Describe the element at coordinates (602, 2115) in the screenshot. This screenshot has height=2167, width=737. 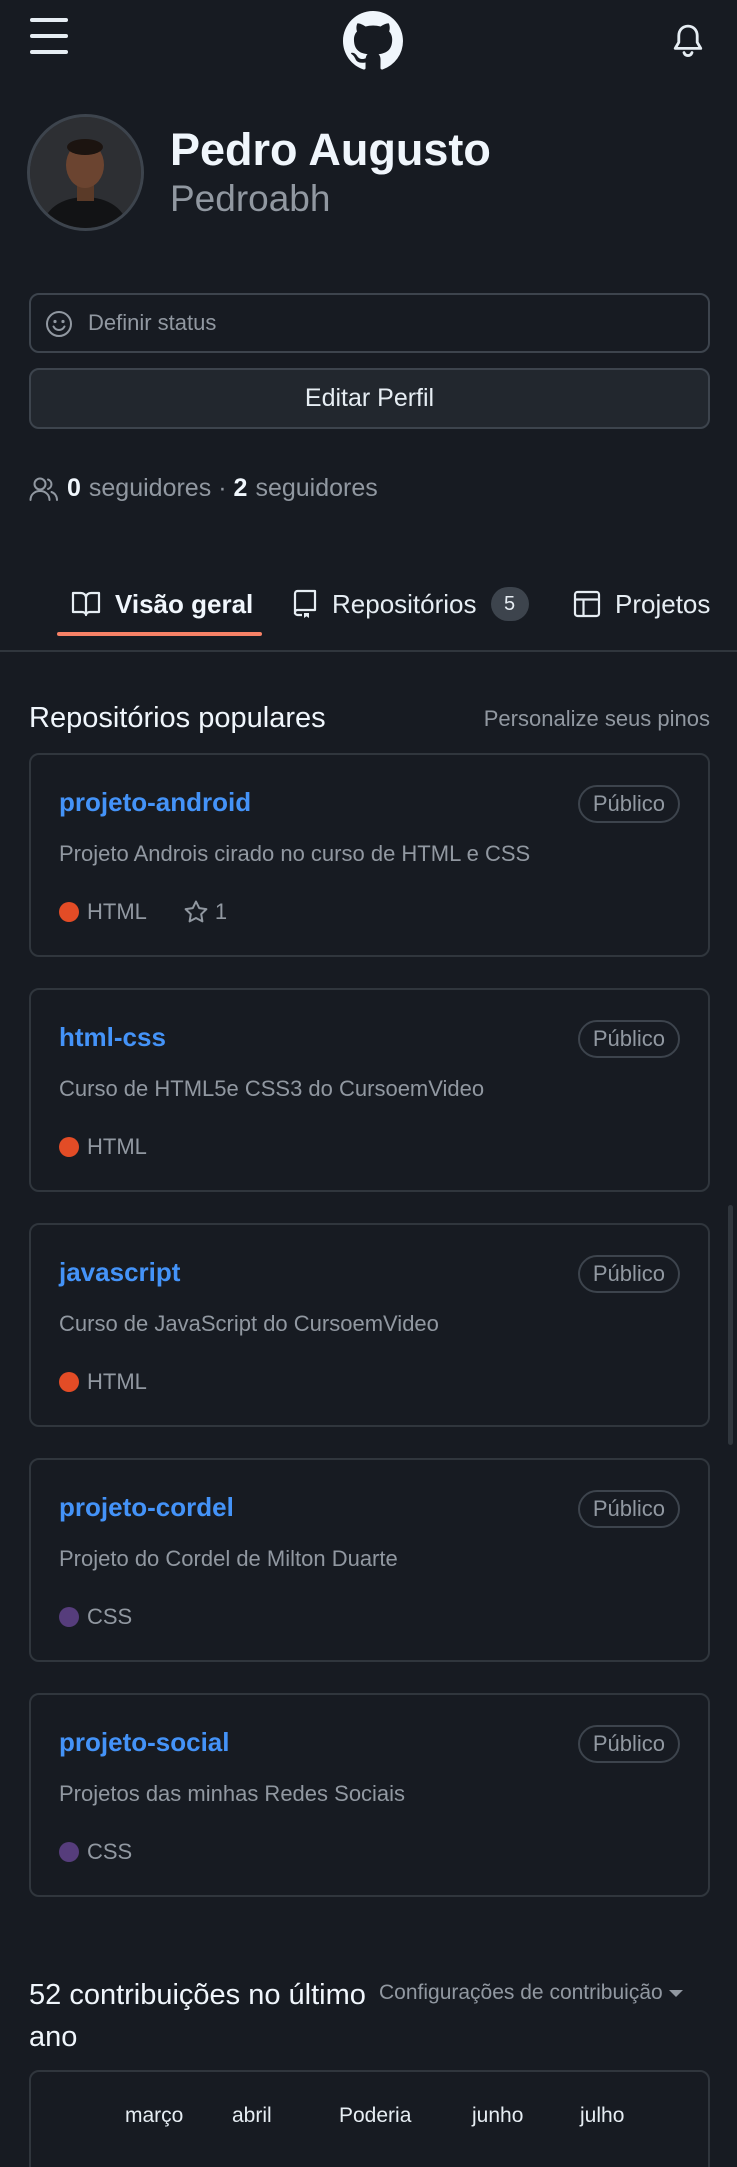
I see `month-label: julho` at that location.